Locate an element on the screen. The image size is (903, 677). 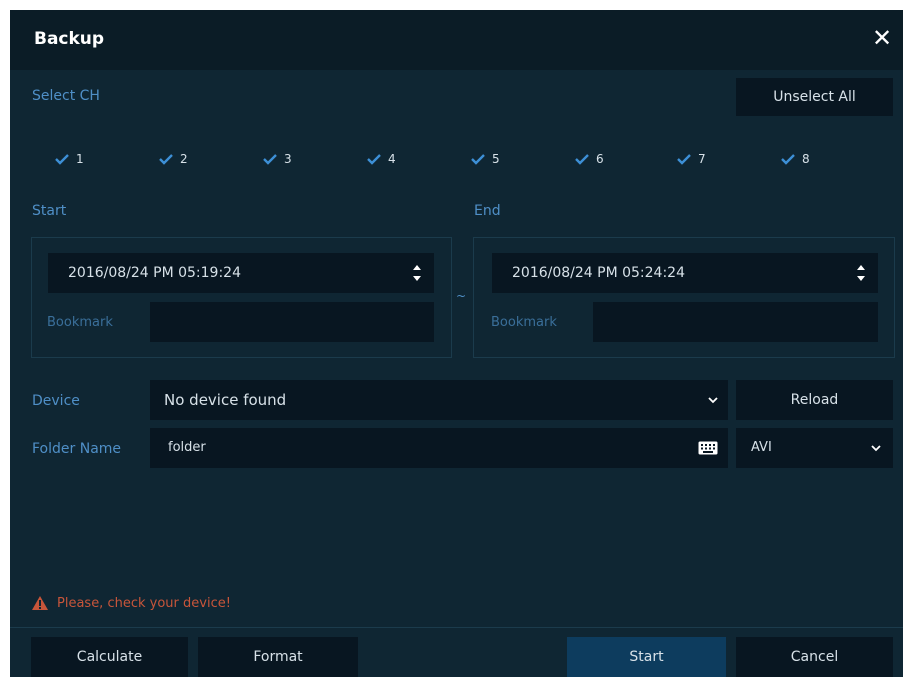
start-label: Start is located at coordinates (49, 211).